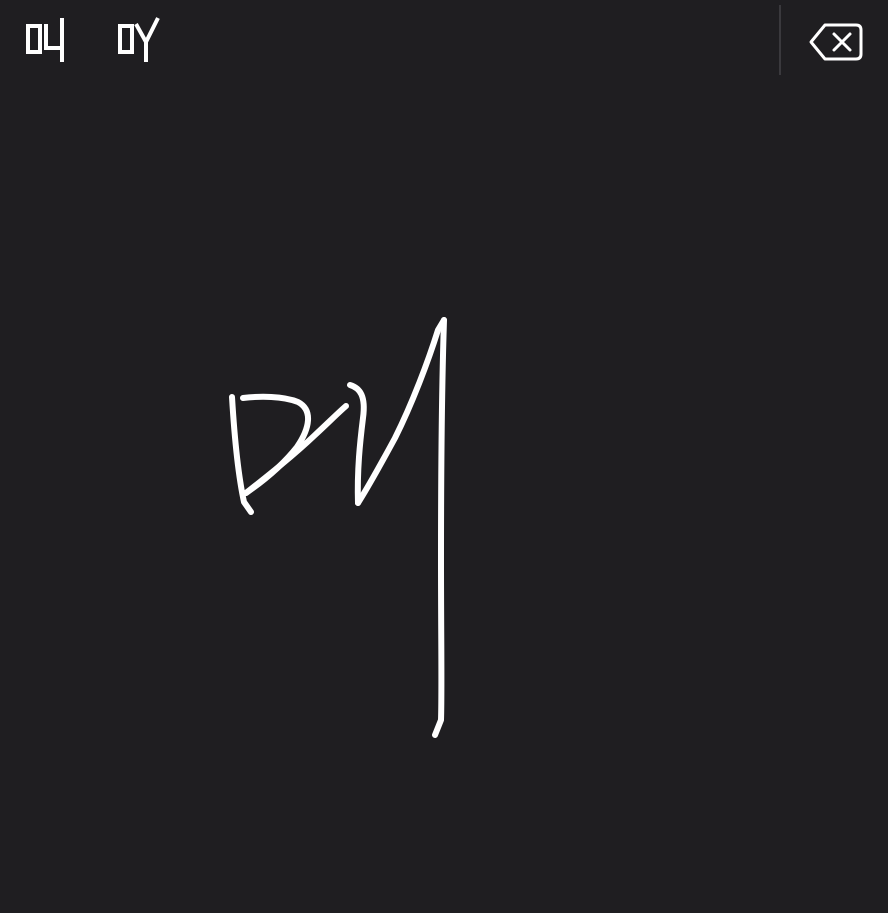 Image resolution: width=888 pixels, height=913 pixels. What do you see at coordinates (338, 527) in the screenshot?
I see `handwriting-strokes` at bounding box center [338, 527].